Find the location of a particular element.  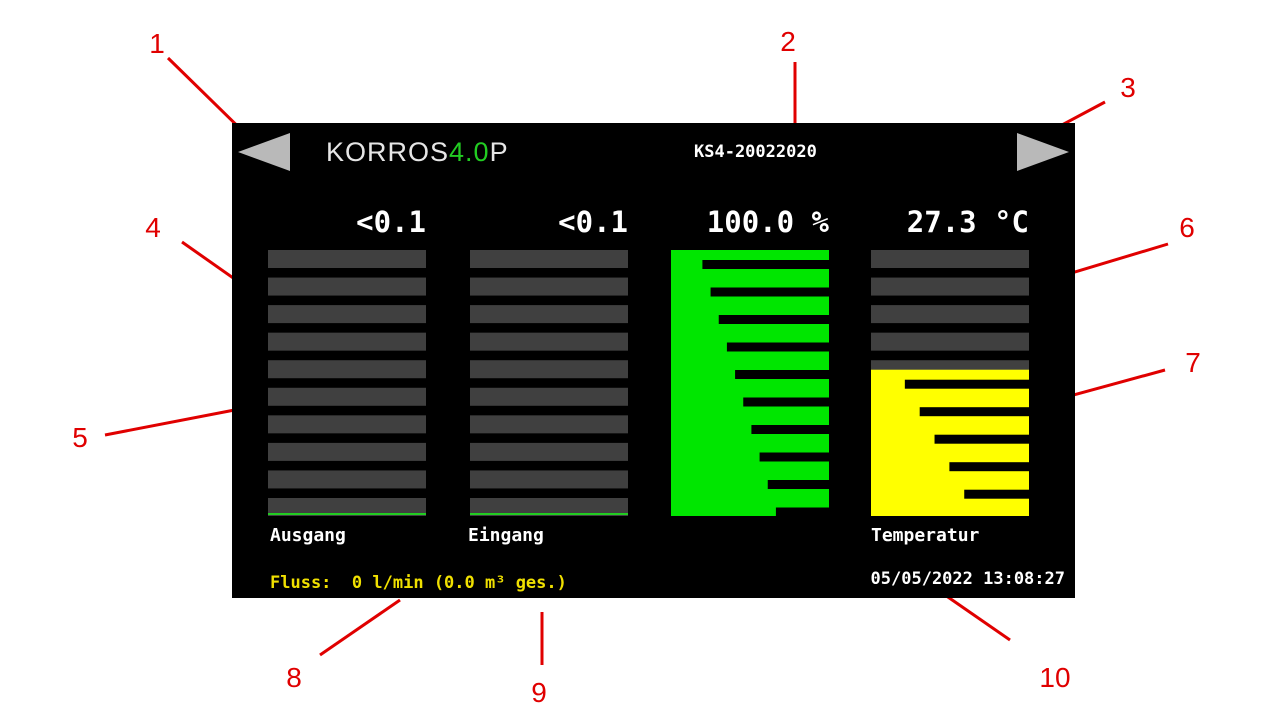

logo-suffix: P is located at coordinates (499, 152).